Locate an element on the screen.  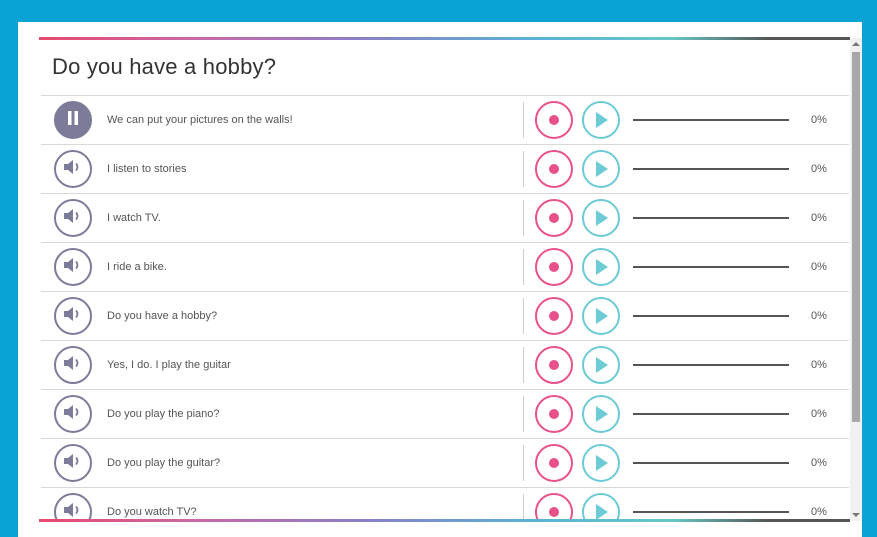
sentence-row-9: Do you watch TV? 0% is located at coordinates (445, 504).